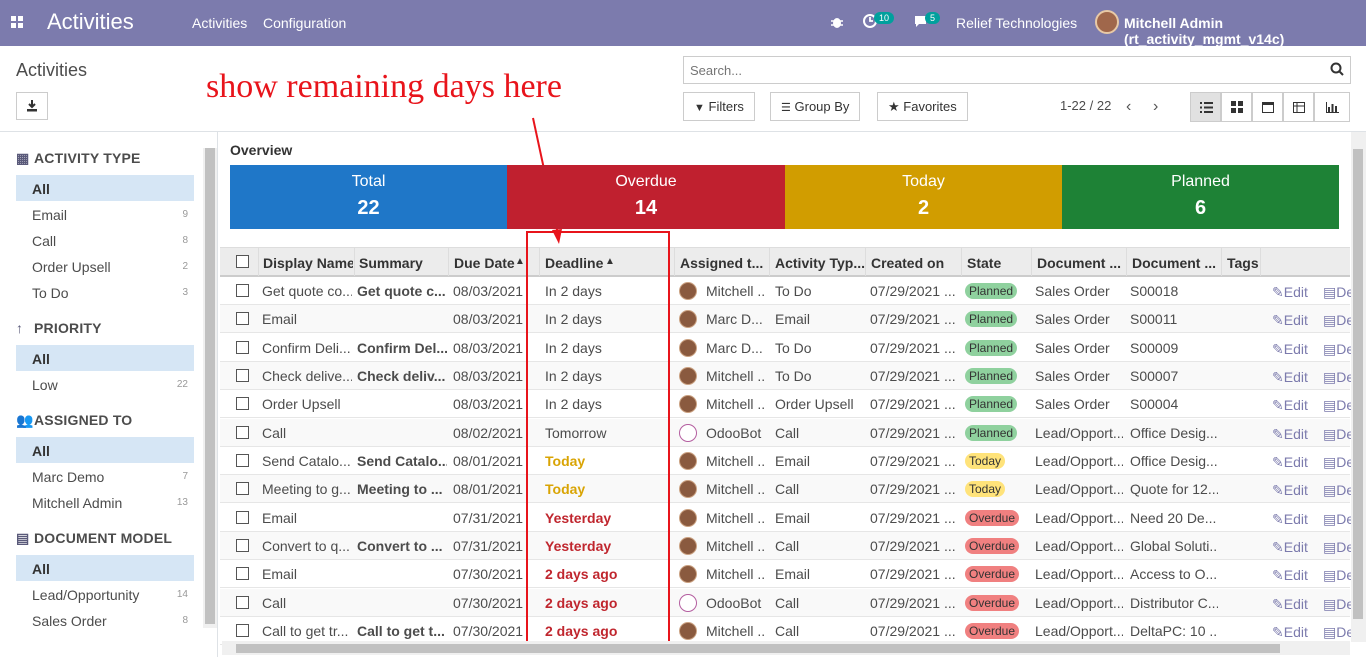  What do you see at coordinates (815, 106) in the screenshot?
I see `group-by-button: ☰ Group By` at bounding box center [815, 106].